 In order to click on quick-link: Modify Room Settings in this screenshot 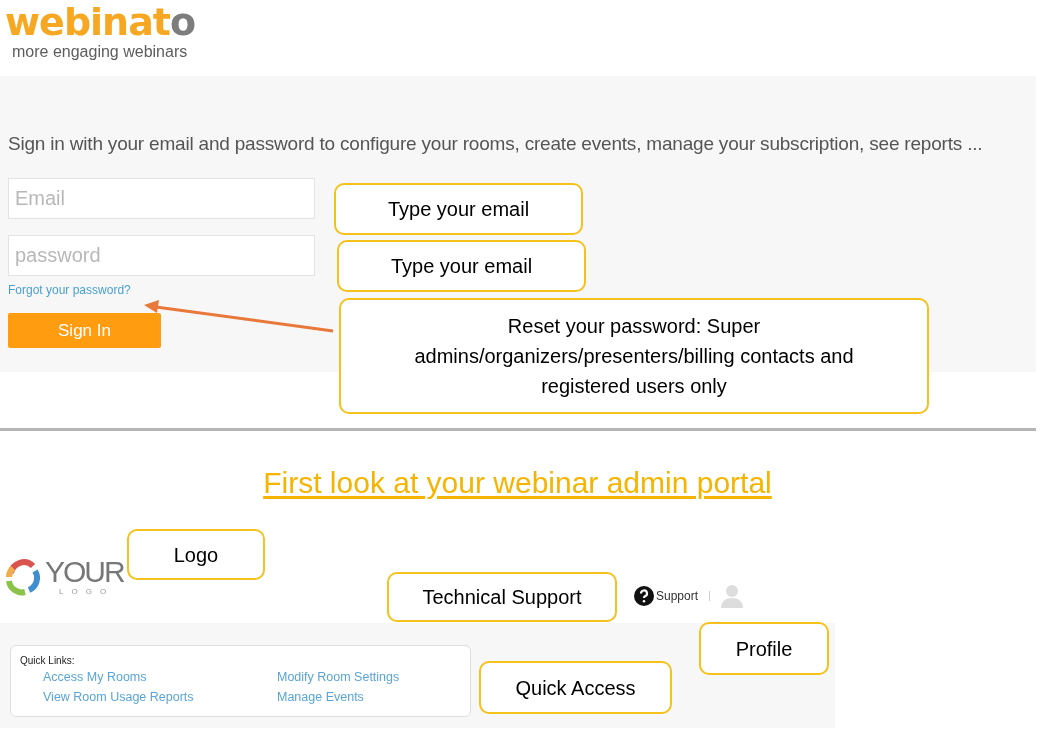, I will do `click(373, 677)`.